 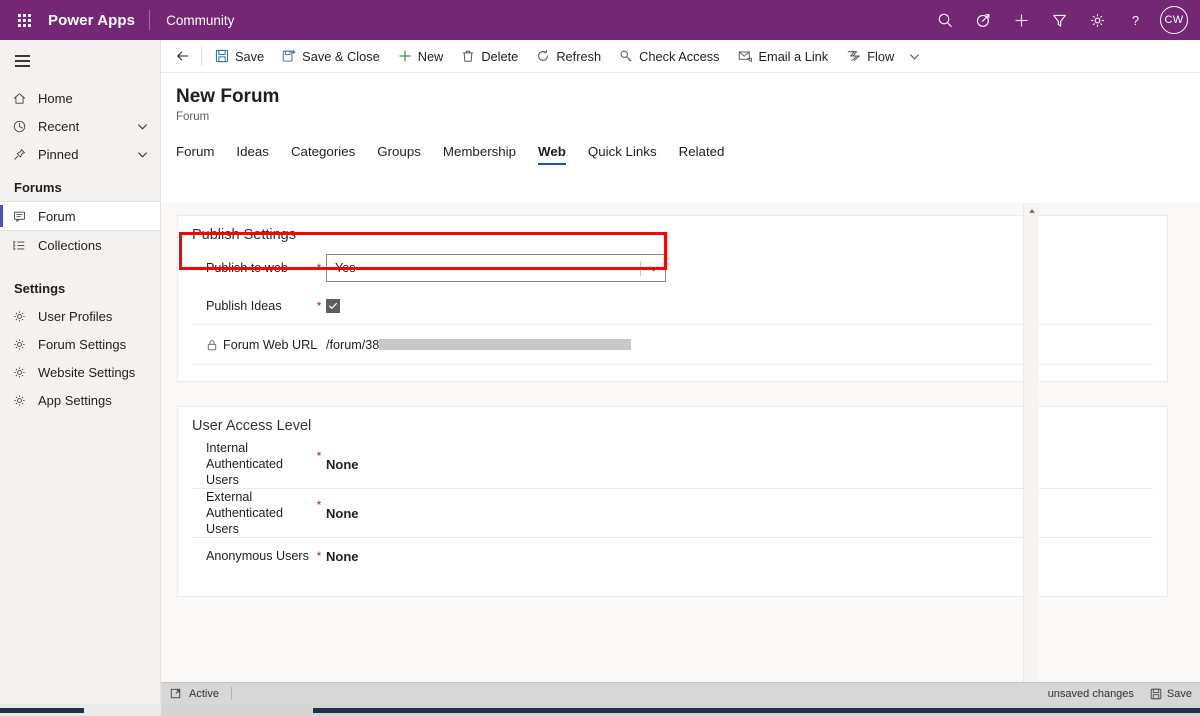 I want to click on app-launcher-button, so click(x=24, y=20).